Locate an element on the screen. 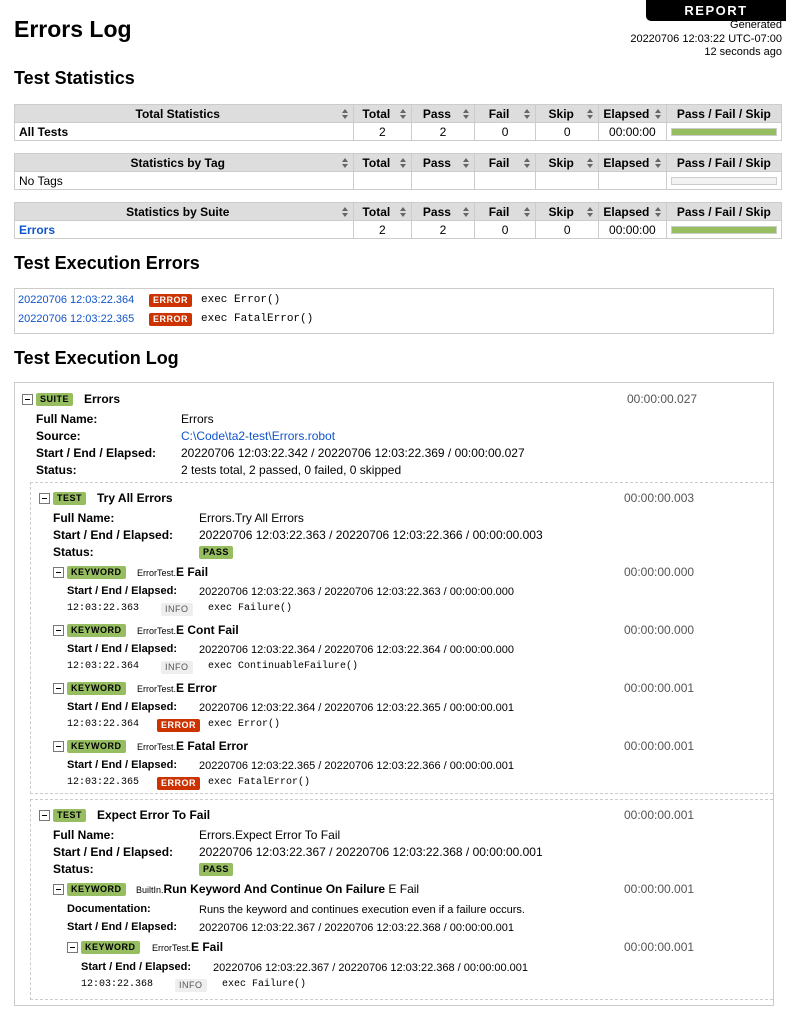 The image size is (786, 1024). stat-header-name: Total Statistics is located at coordinates (184, 113).